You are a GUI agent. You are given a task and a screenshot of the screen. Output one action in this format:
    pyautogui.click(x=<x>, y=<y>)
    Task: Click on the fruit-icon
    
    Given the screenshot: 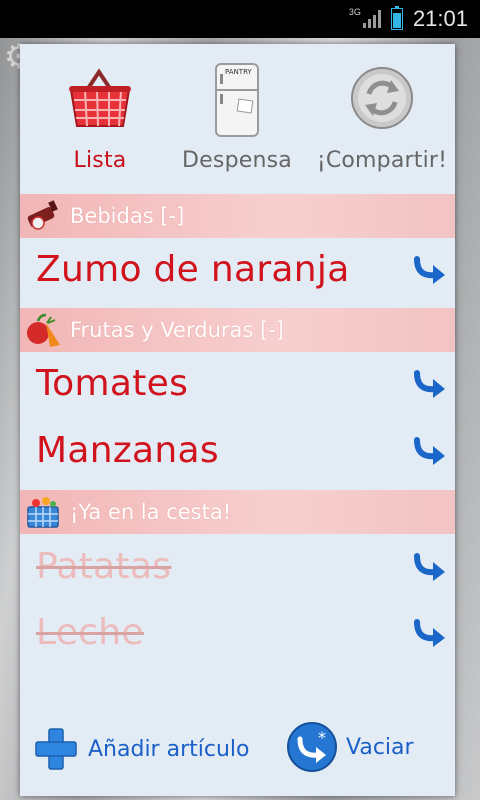 What is the action you would take?
    pyautogui.click(x=43, y=330)
    